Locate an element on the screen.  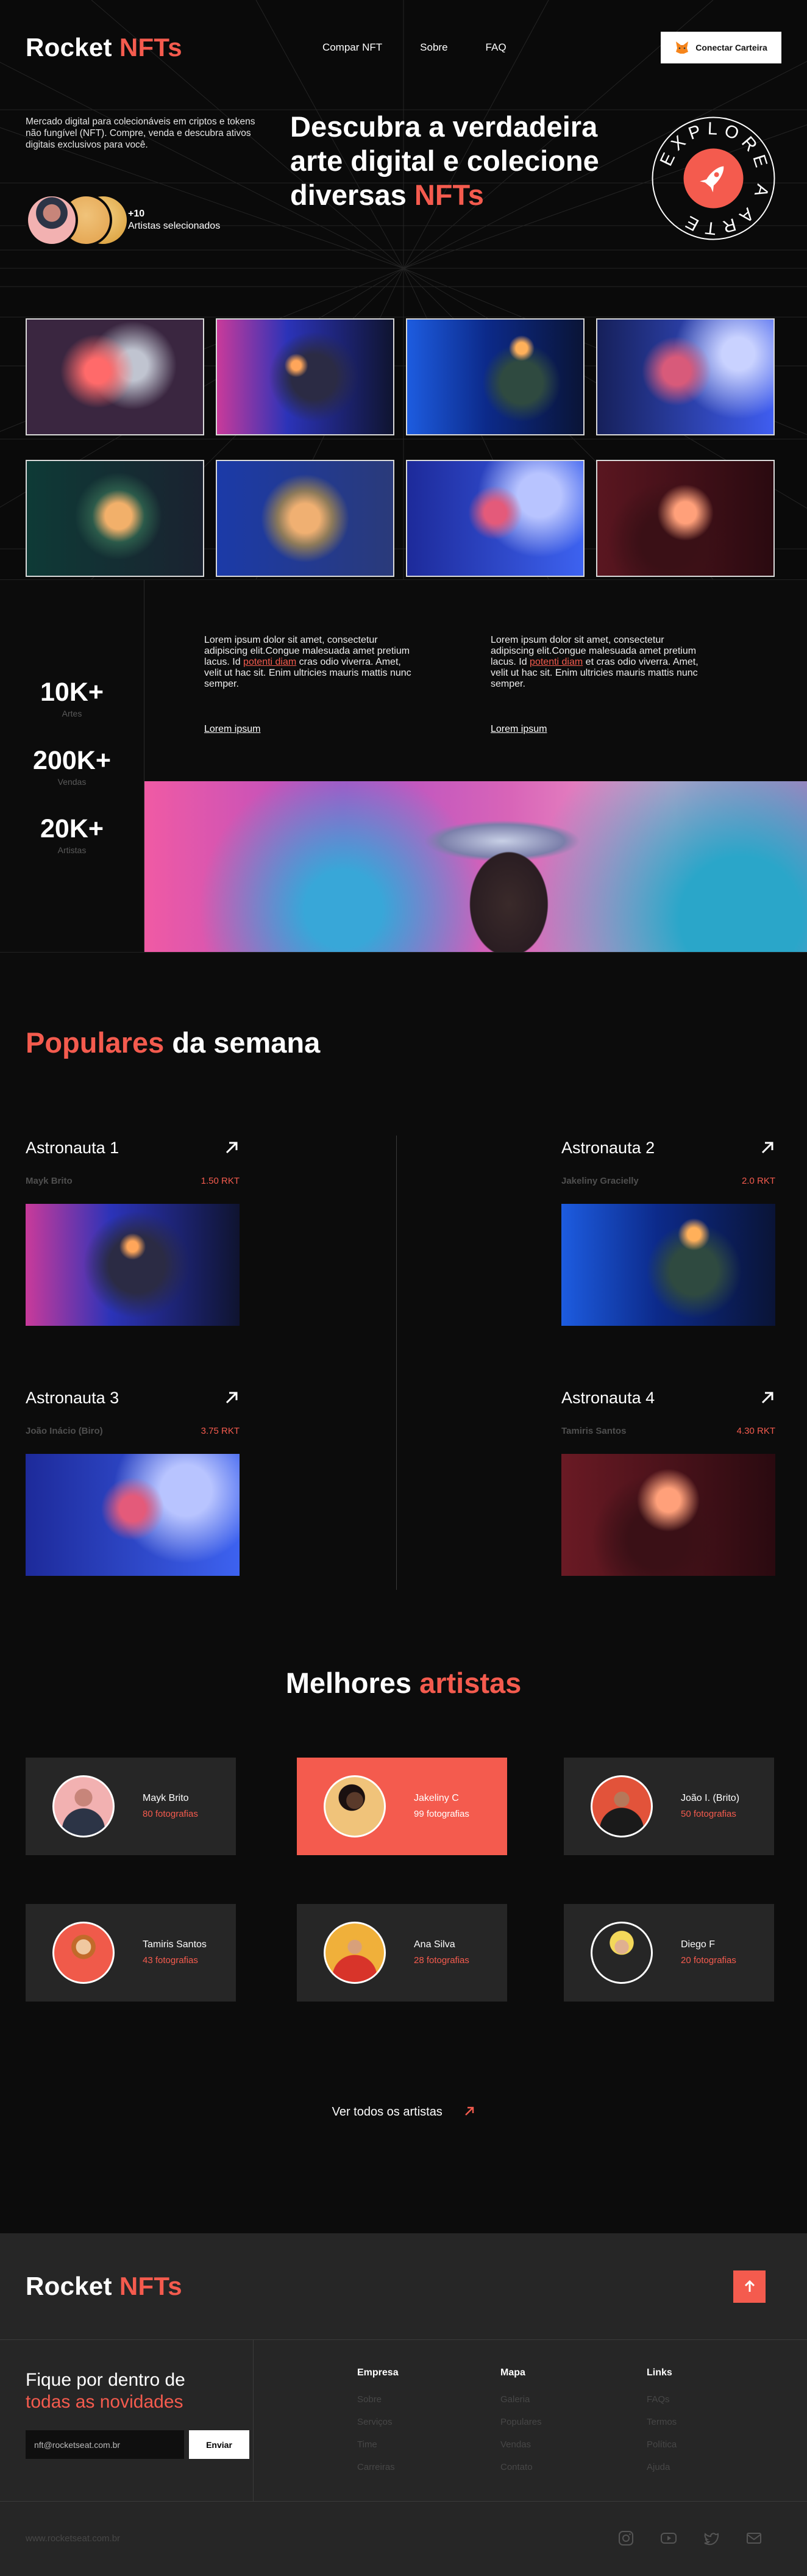
footer-link: Termos is located at coordinates (662, 2422).